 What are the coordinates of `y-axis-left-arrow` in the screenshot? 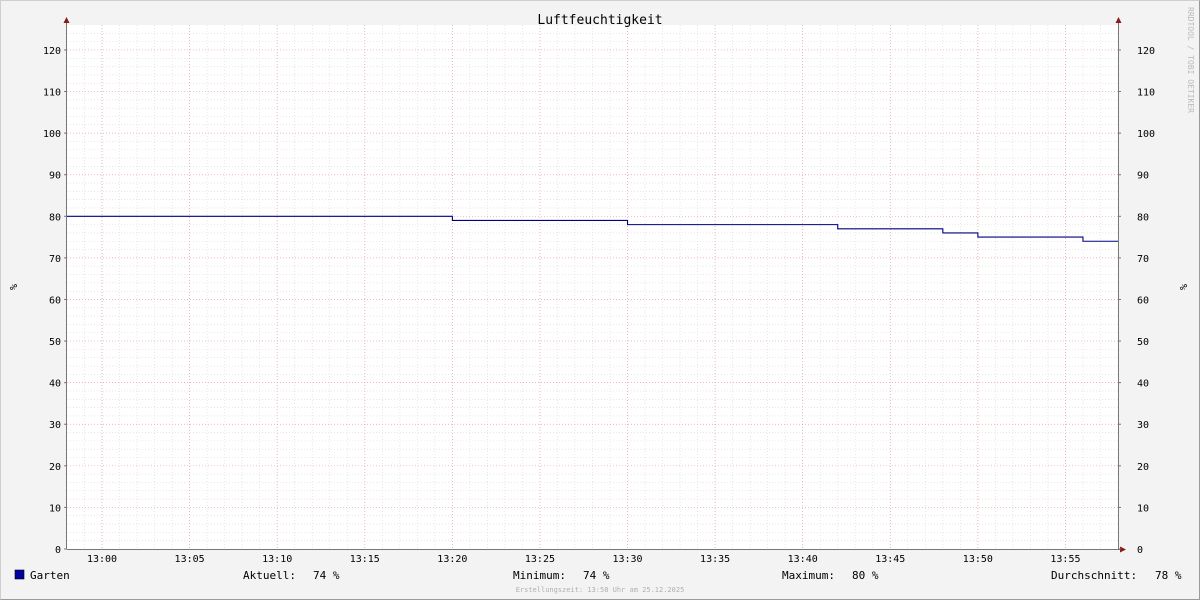 It's located at (66, 20).